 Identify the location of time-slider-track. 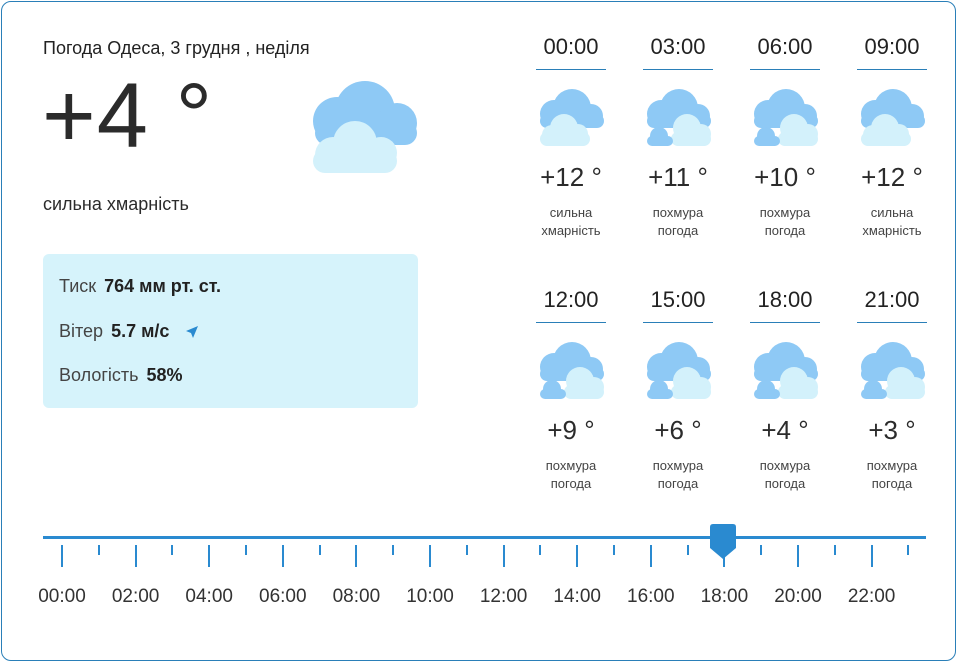
(484, 537).